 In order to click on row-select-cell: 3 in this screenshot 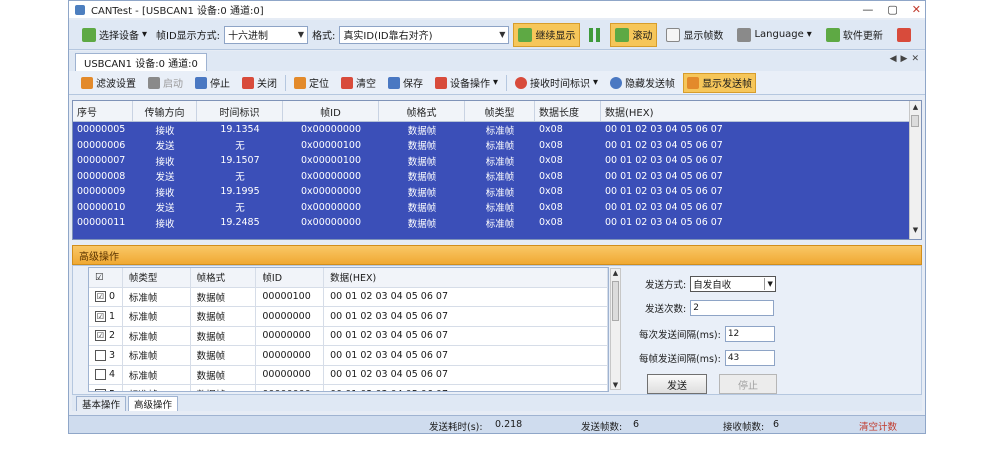, I will do `click(106, 355)`.